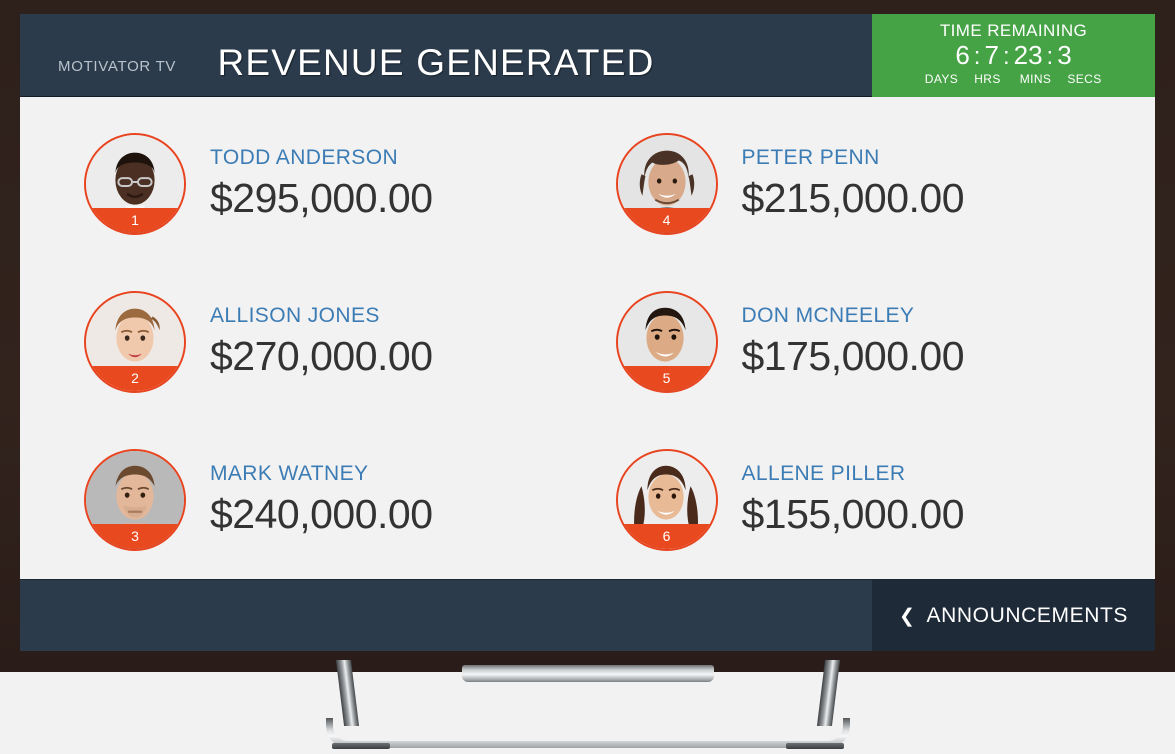  Describe the element at coordinates (666, 220) in the screenshot. I see `rank-badge: 4` at that location.